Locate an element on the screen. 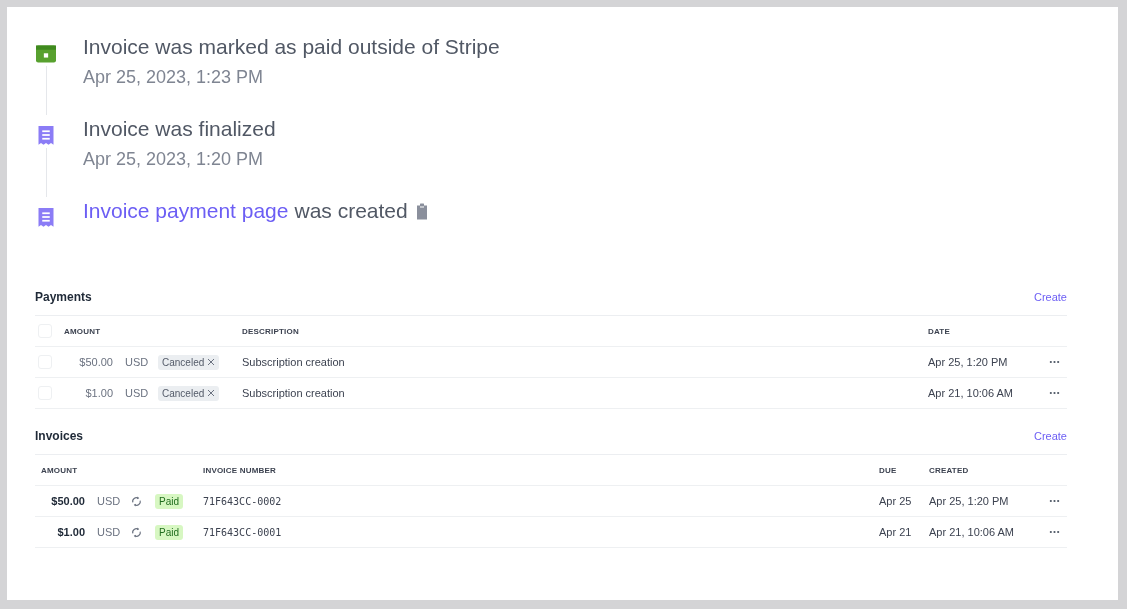 The height and width of the screenshot is (609, 1127). due-cell: Apr 25 is located at coordinates (895, 501).